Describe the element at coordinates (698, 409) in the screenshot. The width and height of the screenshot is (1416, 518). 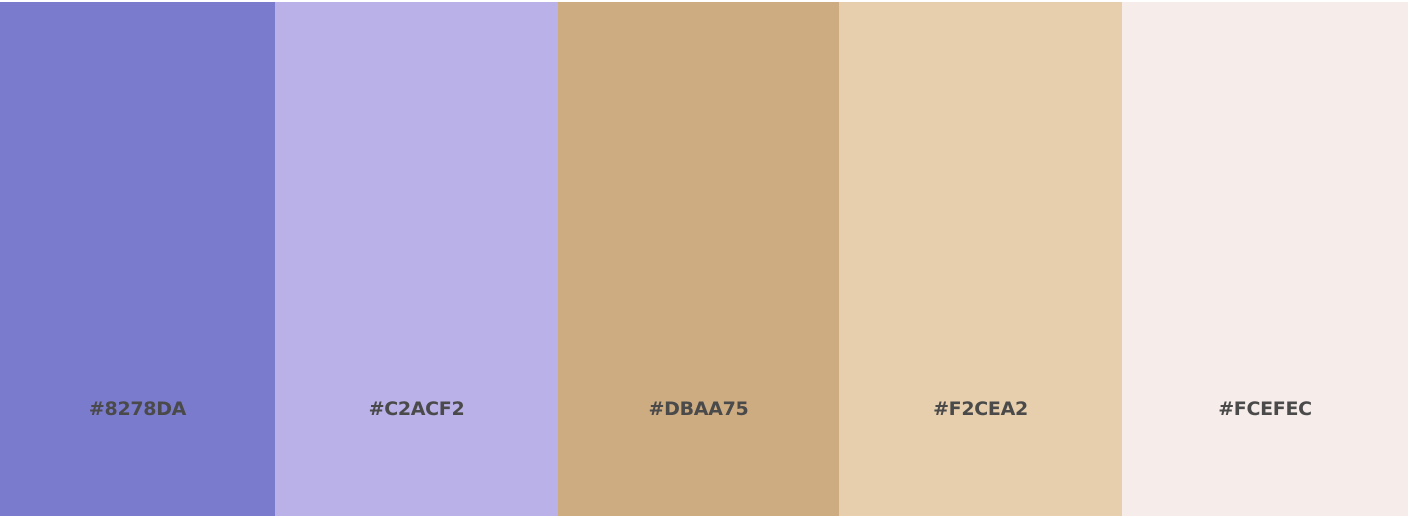
I see `swatch-hex-label: #DBAA75` at that location.